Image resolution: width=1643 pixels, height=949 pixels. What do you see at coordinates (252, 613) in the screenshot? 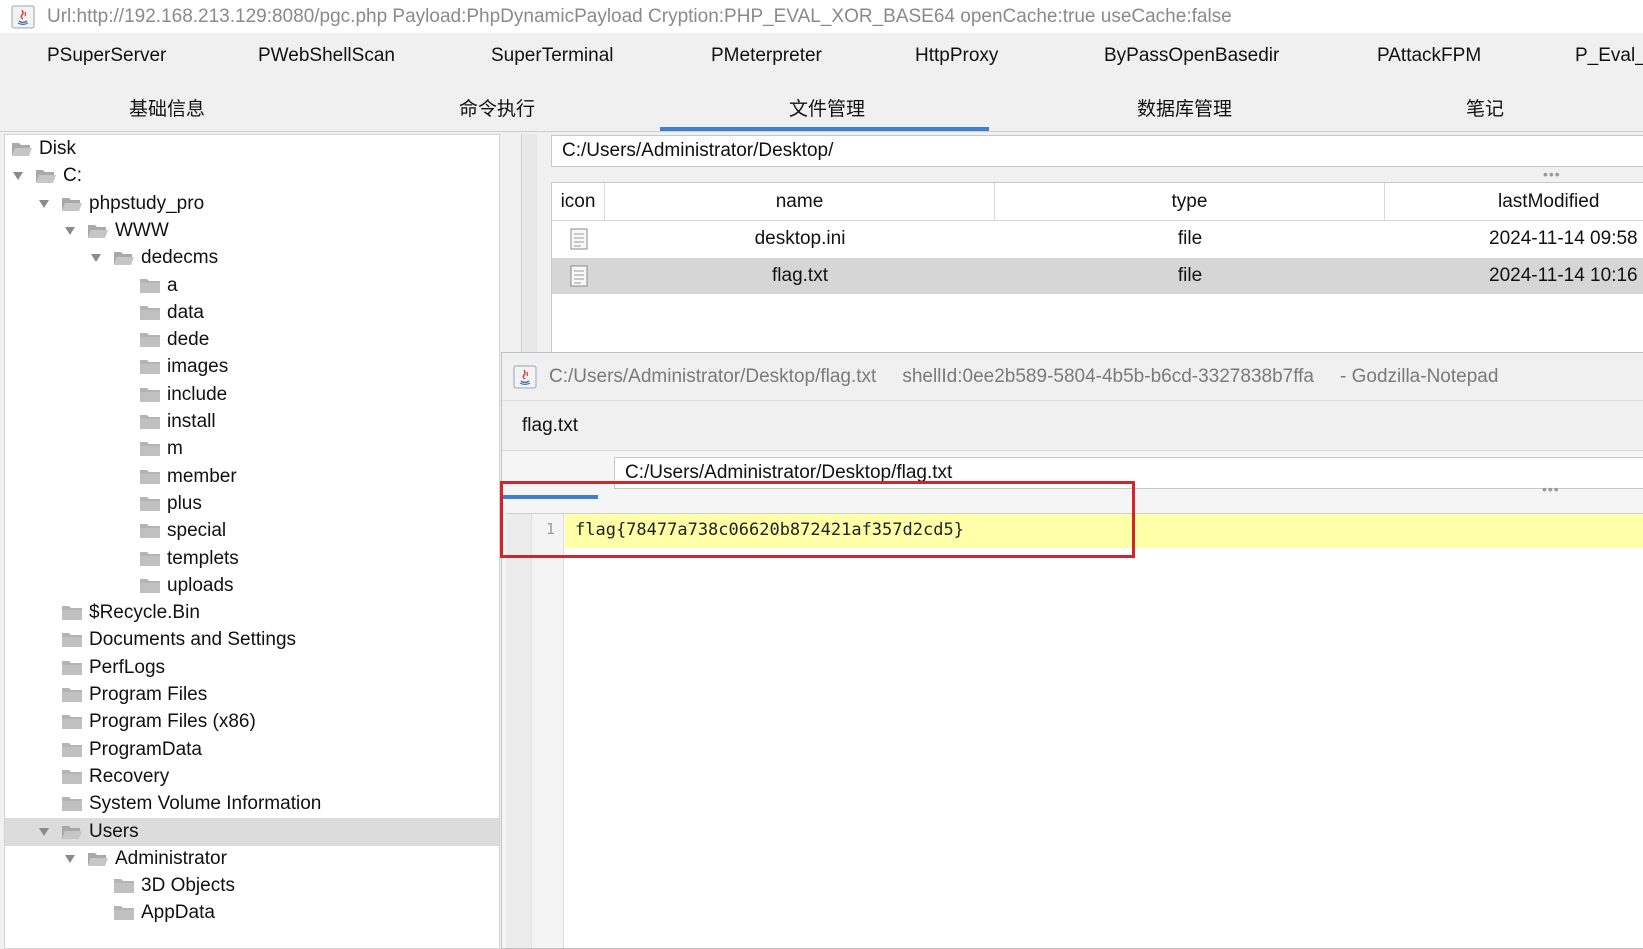
I see `tree-item: $Recycle.Bin` at bounding box center [252, 613].